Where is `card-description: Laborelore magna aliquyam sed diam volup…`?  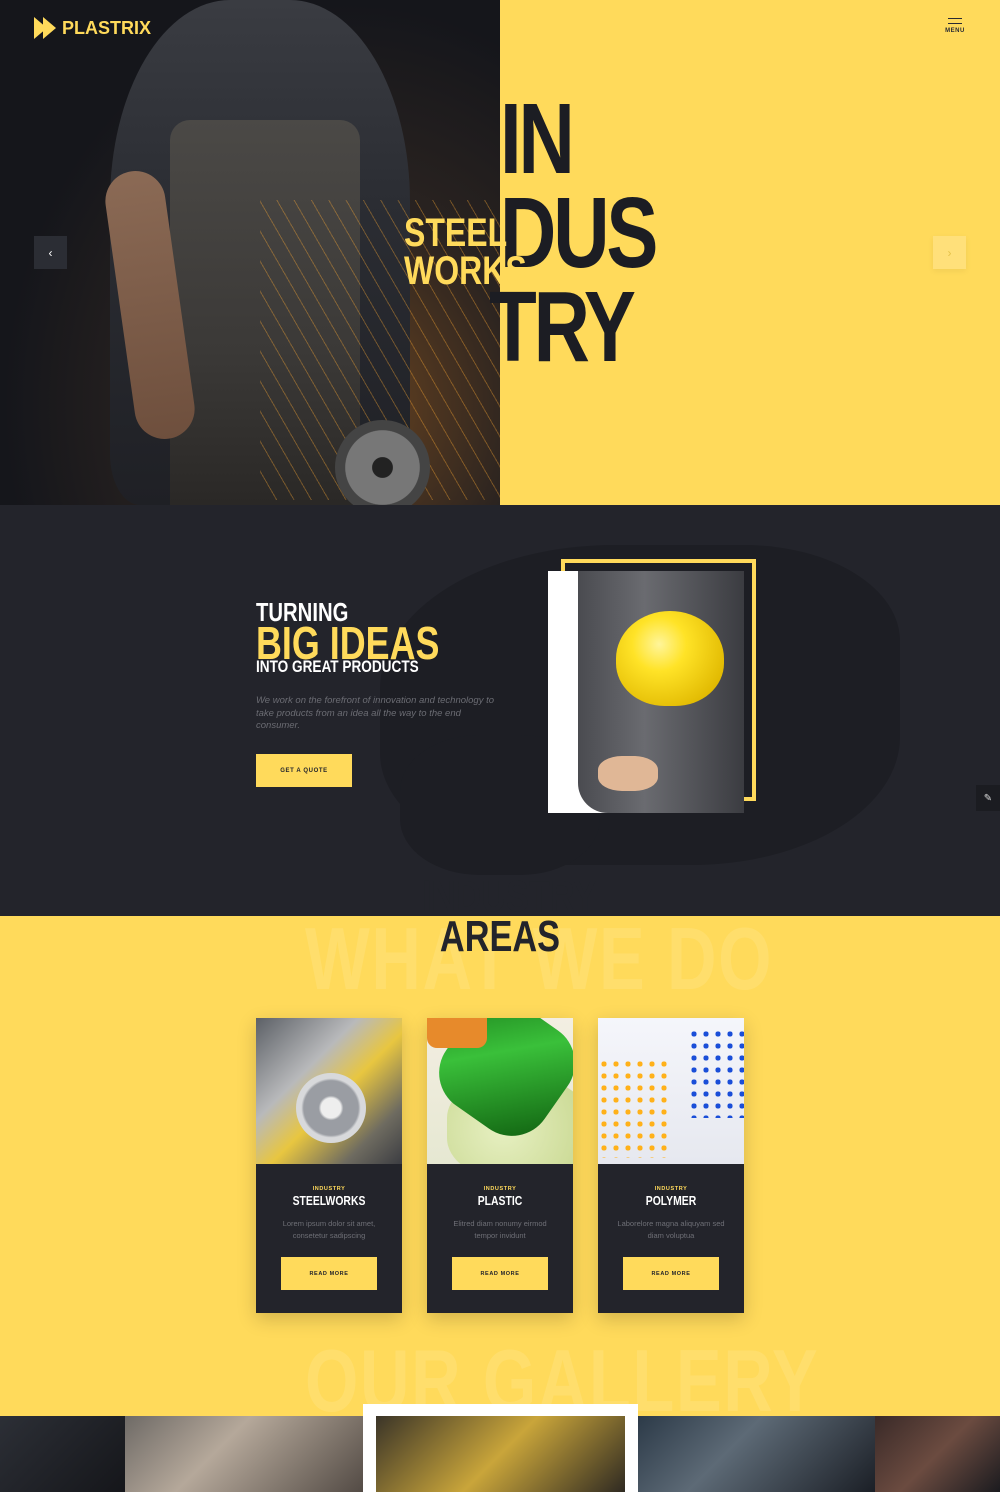
card-description: Laborelore magna aliquyam sed diam volup… is located at coordinates (671, 1229).